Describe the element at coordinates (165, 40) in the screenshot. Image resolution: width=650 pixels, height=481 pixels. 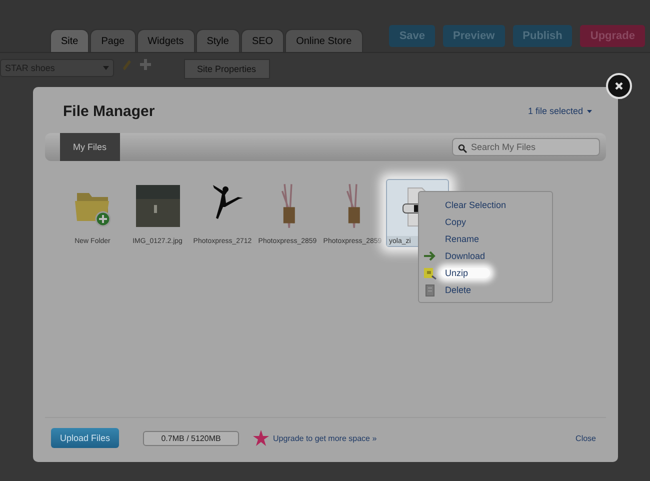
I see `tab: Widgets` at that location.